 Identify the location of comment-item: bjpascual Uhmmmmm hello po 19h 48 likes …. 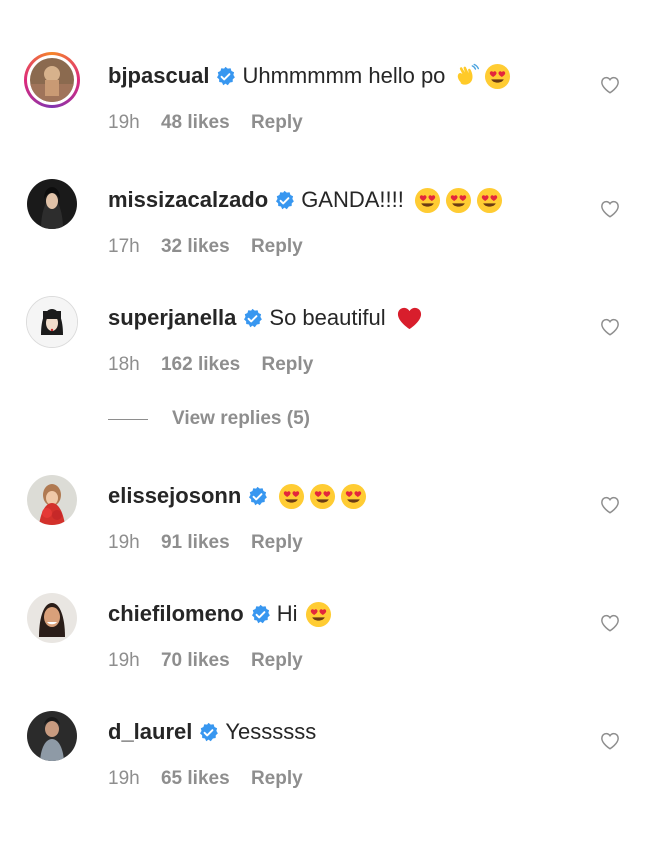
(330, 107).